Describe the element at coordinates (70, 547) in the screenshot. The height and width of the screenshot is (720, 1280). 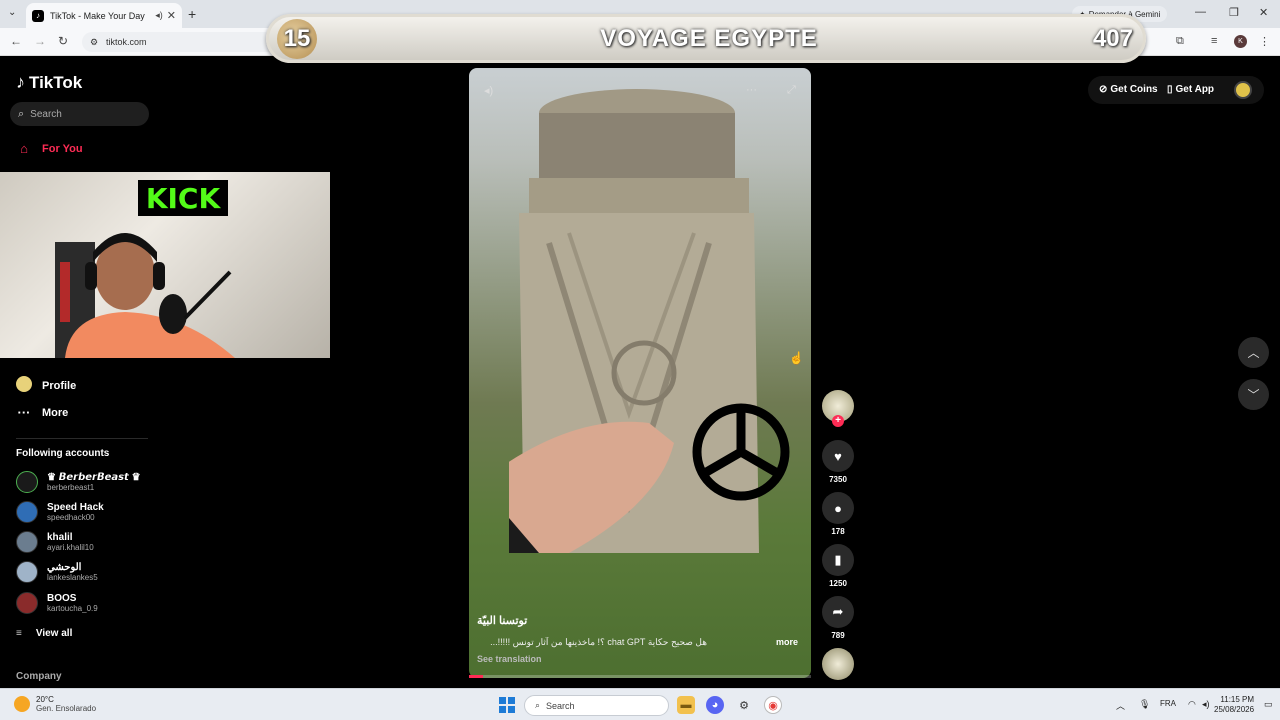
I see `account-username: ayari.khalil10` at that location.